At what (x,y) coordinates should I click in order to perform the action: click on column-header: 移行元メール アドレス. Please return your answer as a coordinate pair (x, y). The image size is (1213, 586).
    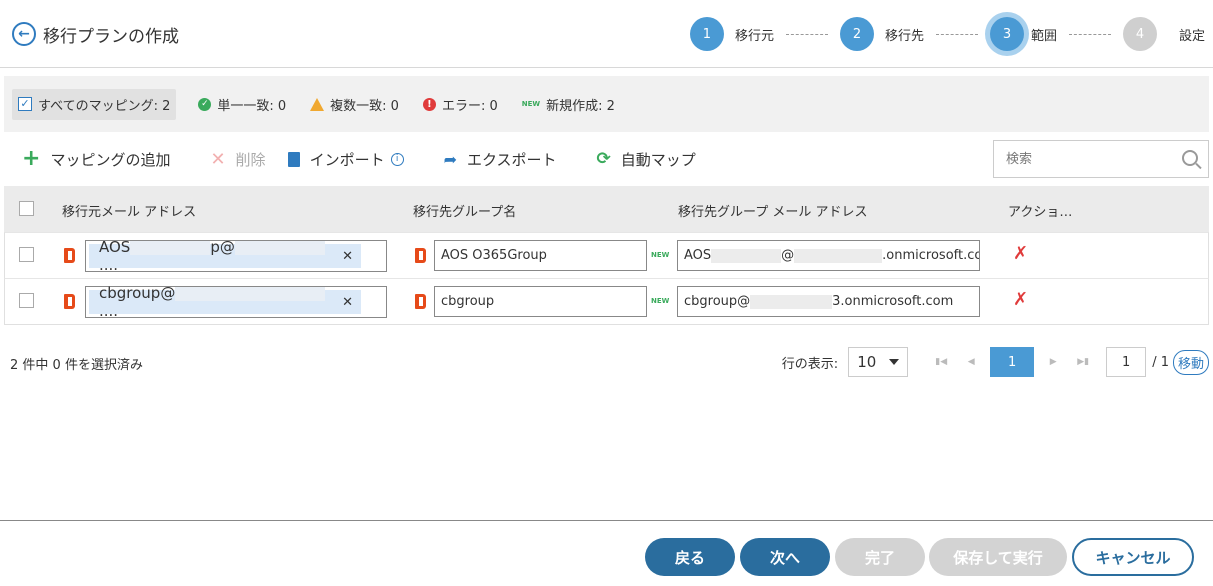
    Looking at the image, I should click on (129, 210).